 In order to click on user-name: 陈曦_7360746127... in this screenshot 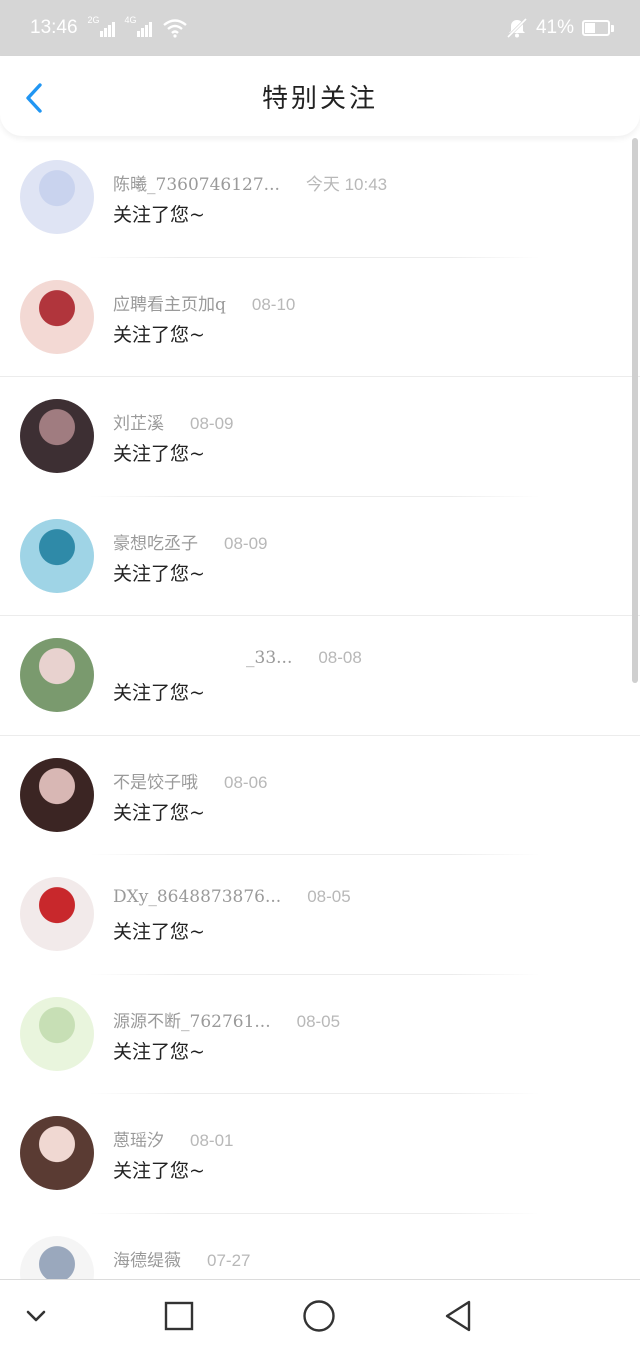, I will do `click(196, 182)`.